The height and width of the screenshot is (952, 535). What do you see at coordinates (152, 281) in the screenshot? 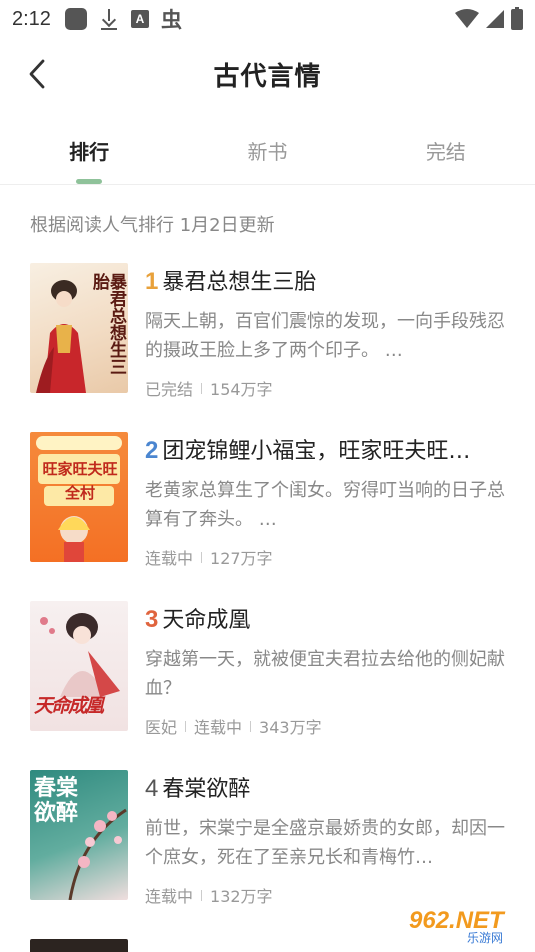
I see `rank-number: 1` at bounding box center [152, 281].